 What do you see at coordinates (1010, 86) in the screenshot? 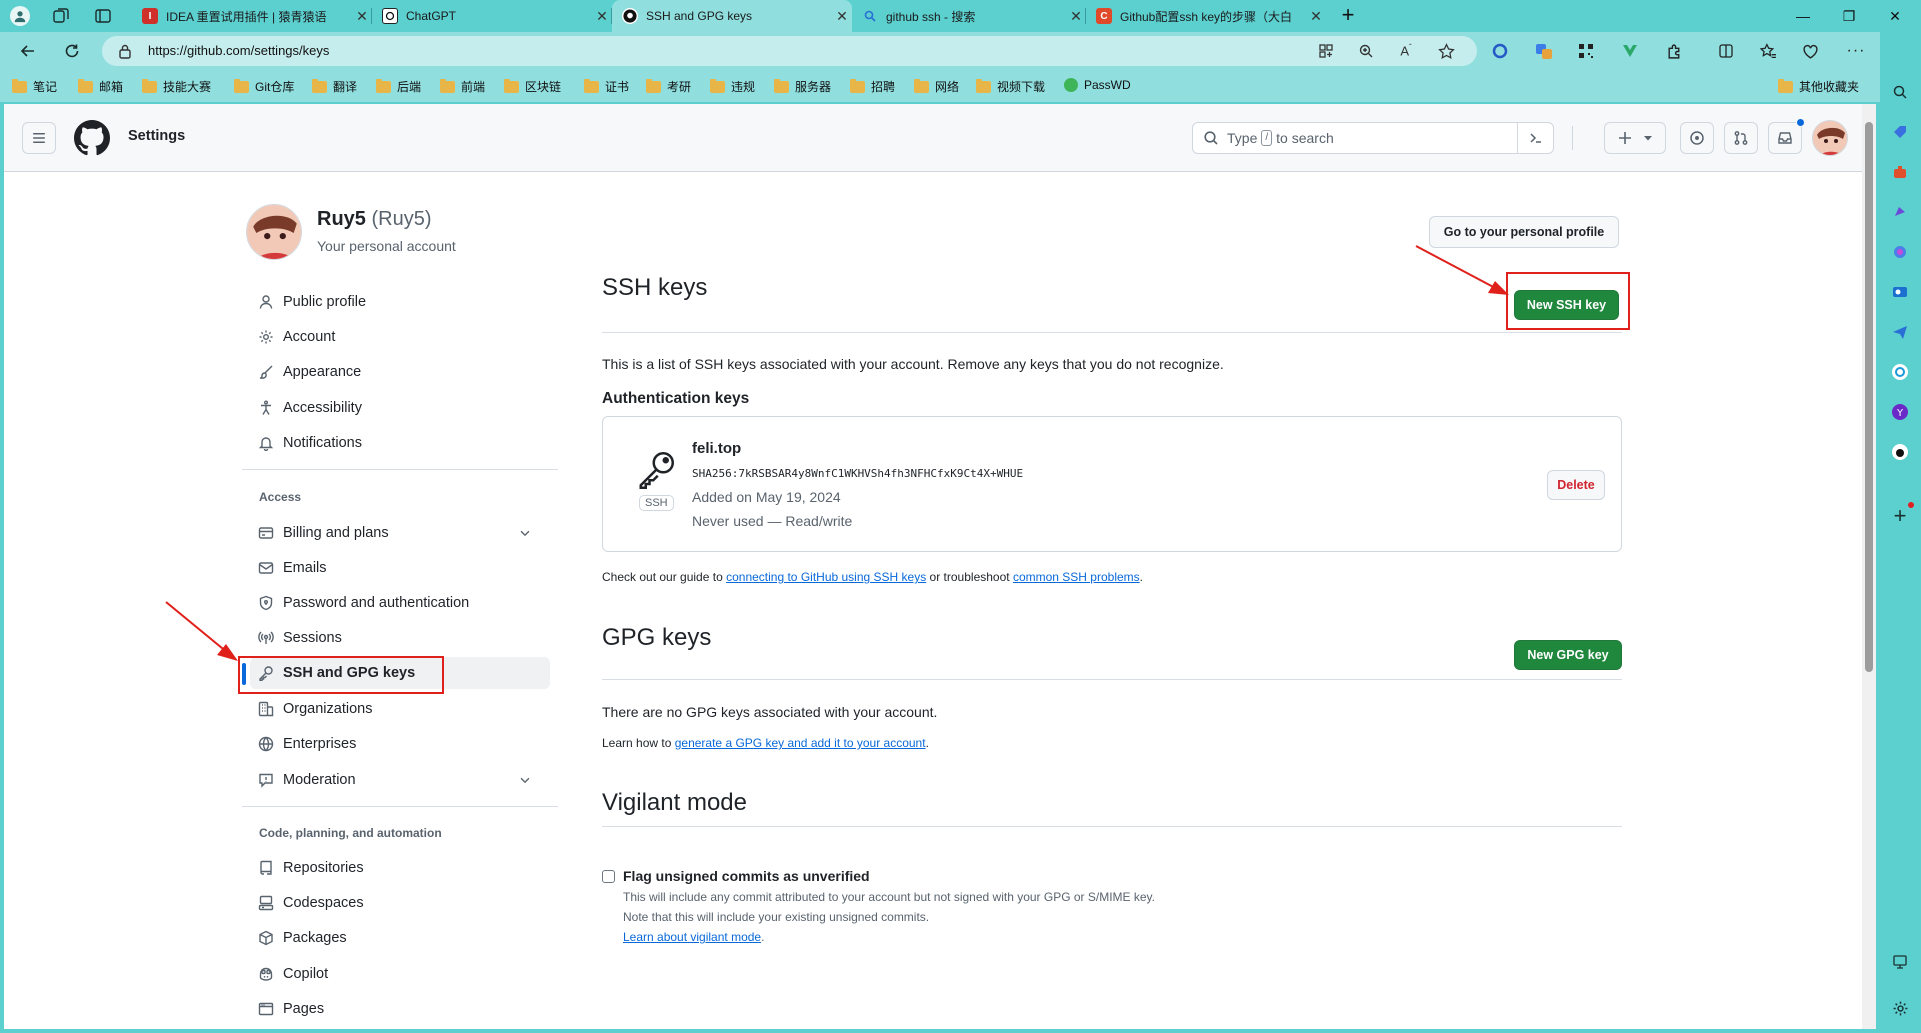
I see `bookmark-folder: 视频下载` at bounding box center [1010, 86].